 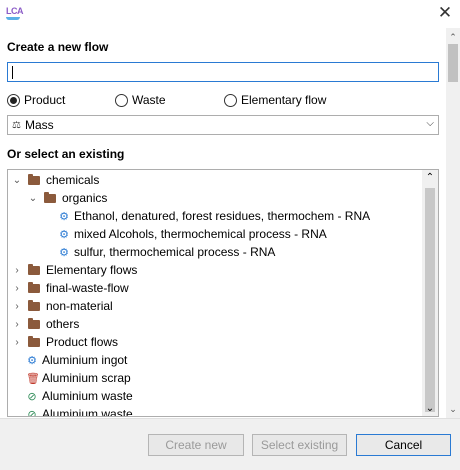 I want to click on radio-waste-label: Waste, so click(x=149, y=100).